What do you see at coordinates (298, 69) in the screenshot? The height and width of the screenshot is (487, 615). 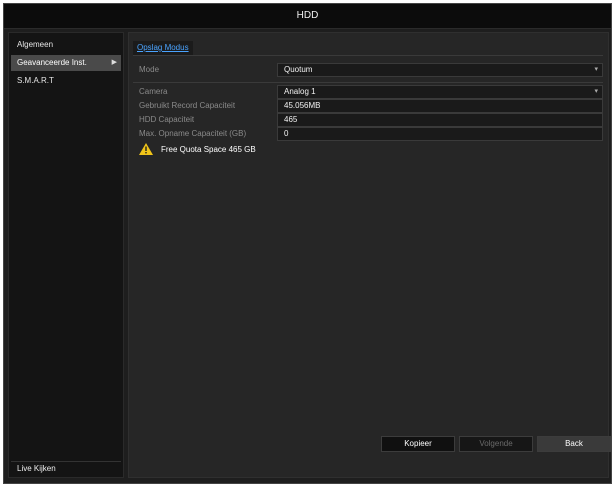 I see `mode-value: Quotum` at bounding box center [298, 69].